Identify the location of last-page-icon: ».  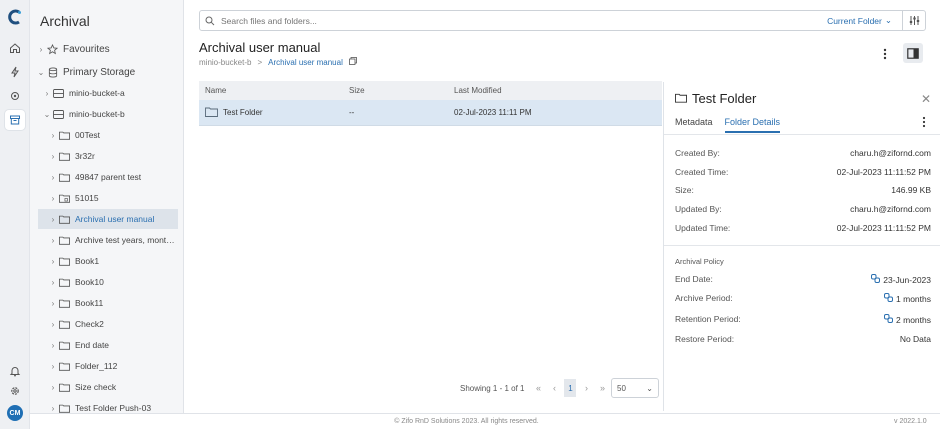
(602, 388).